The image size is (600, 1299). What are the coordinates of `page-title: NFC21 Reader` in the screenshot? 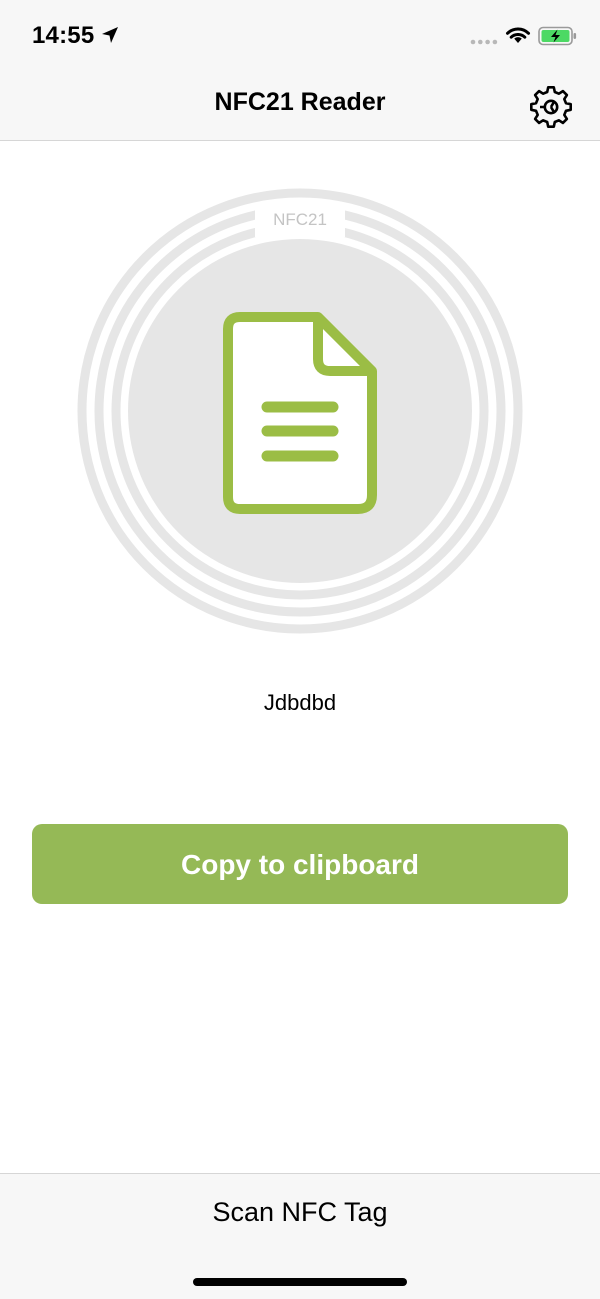 It's located at (300, 102).